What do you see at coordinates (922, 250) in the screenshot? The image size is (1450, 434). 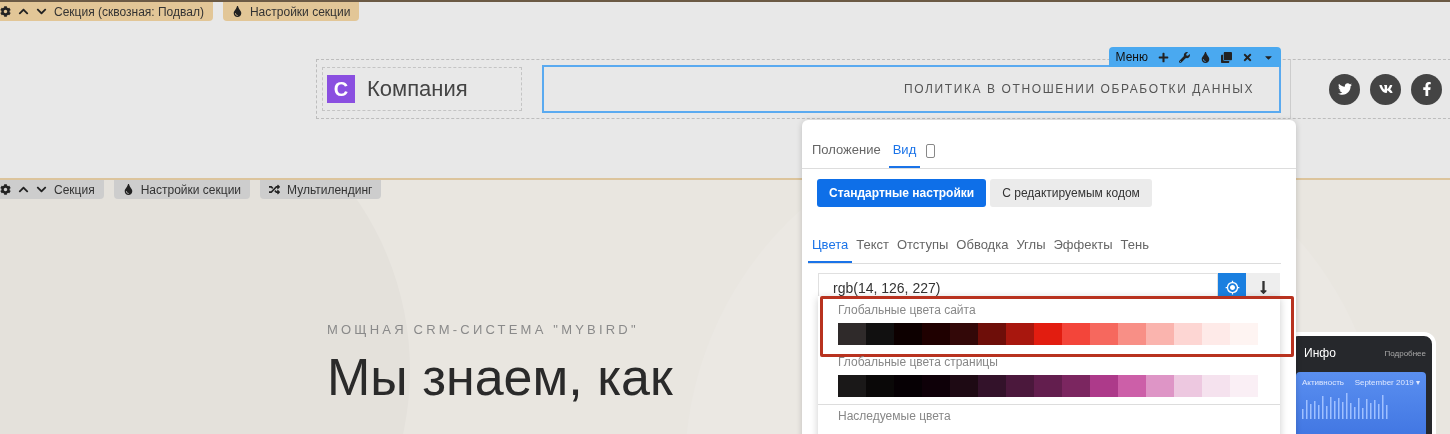 I see `style-tab: Отступы` at bounding box center [922, 250].